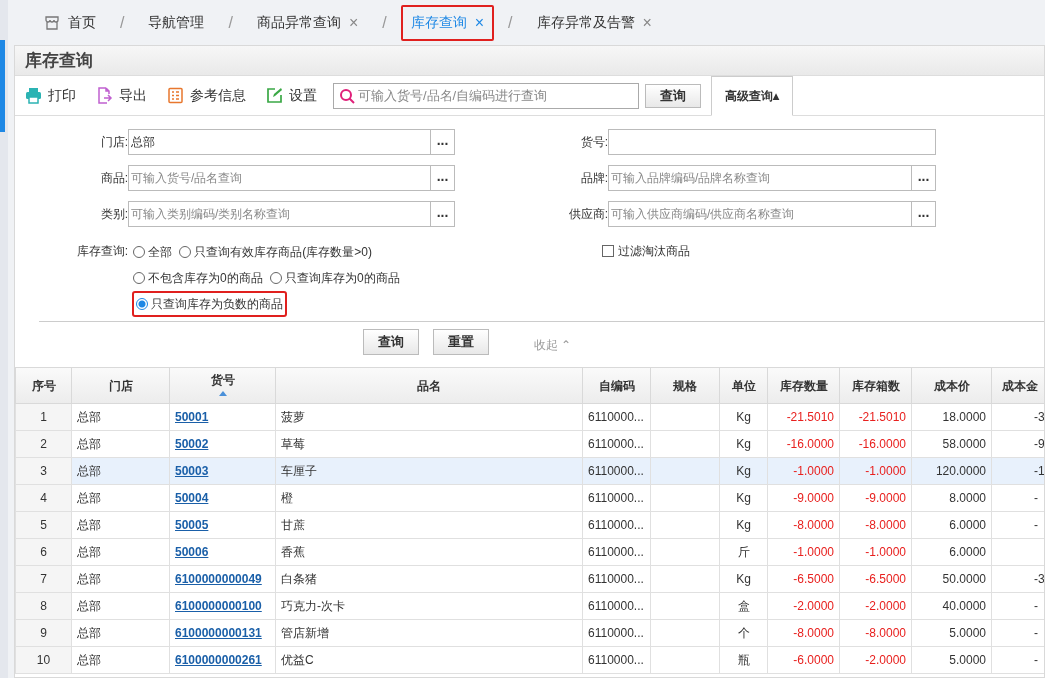  I want to click on item-code-link: 50004, so click(192, 498).